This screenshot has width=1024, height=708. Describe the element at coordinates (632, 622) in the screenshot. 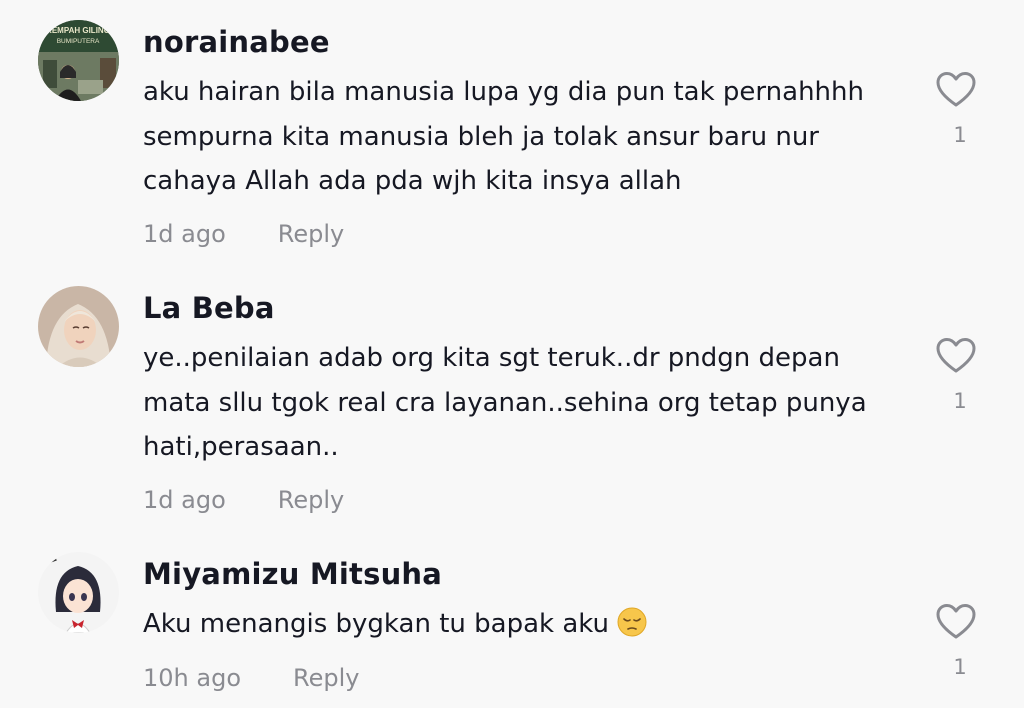

I see `pensive-face-emoji` at that location.